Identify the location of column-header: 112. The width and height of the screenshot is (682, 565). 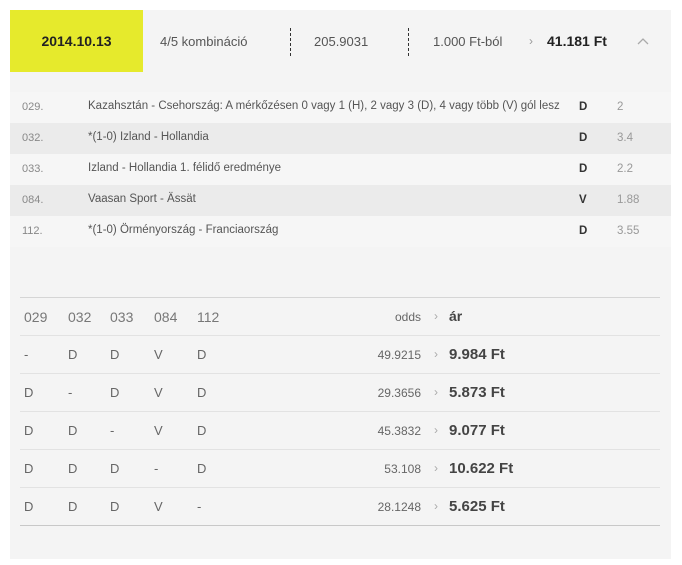
(208, 317).